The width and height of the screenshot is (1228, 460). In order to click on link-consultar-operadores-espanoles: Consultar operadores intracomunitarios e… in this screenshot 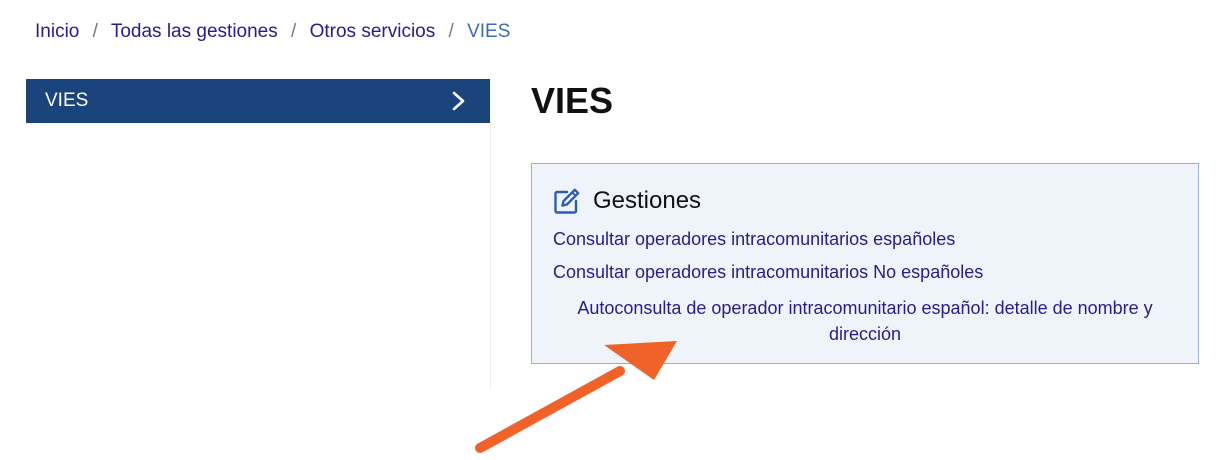, I will do `click(754, 239)`.